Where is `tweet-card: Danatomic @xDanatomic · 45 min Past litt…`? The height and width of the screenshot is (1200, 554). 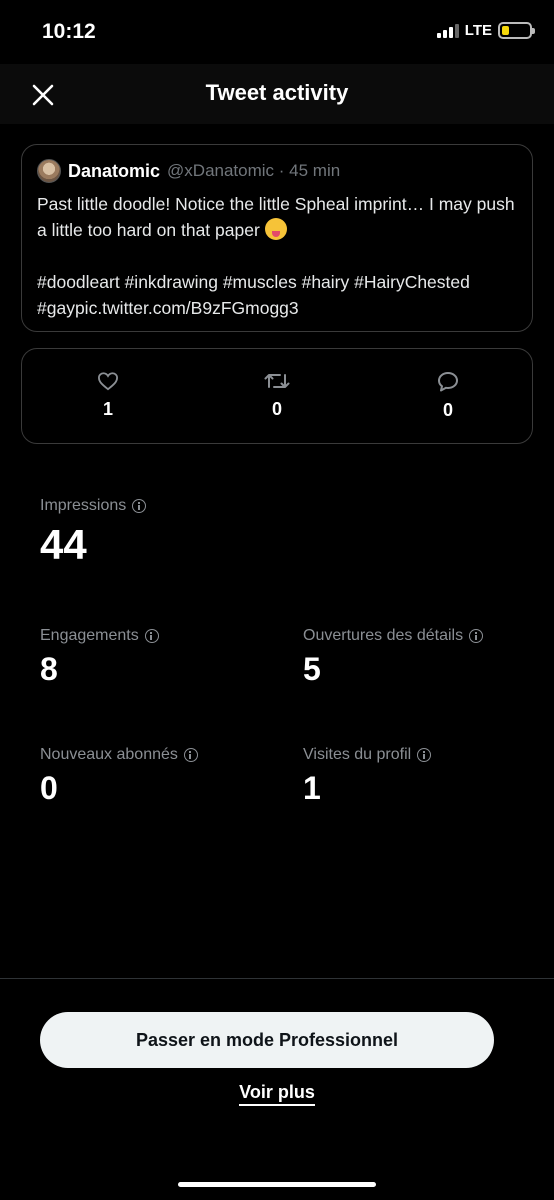
tweet-card: Danatomic @xDanatomic · 45 min Past litt… is located at coordinates (277, 238).